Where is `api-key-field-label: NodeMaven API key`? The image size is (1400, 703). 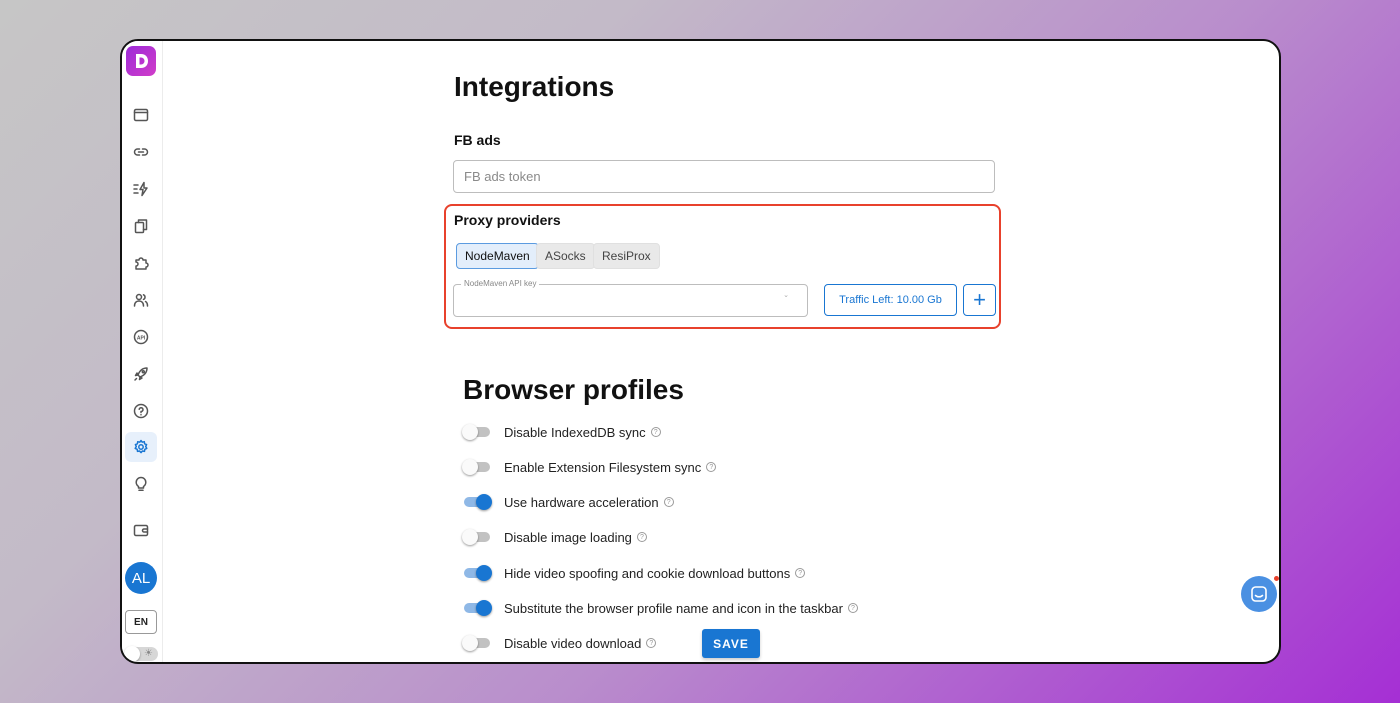 api-key-field-label: NodeMaven API key is located at coordinates (500, 284).